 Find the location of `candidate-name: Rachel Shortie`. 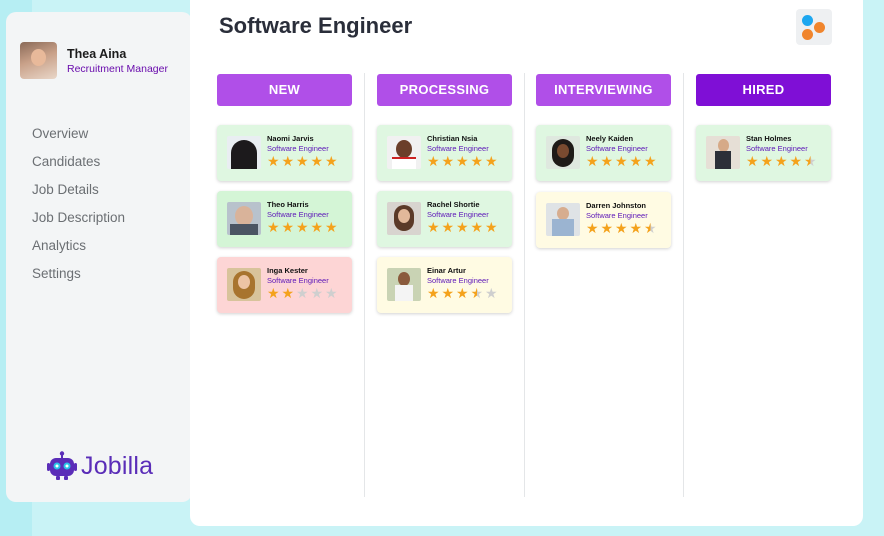

candidate-name: Rachel Shortie is located at coordinates (453, 204).